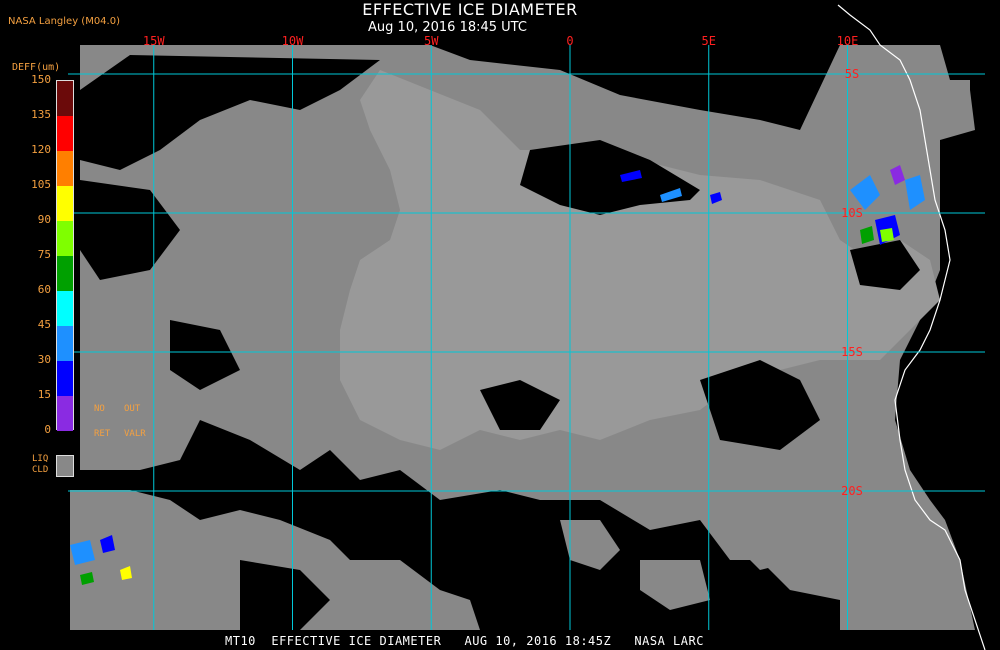 This screenshot has height=650, width=1000. Describe the element at coordinates (40, 470) in the screenshot. I see `liq-label-2: CLD` at that location.